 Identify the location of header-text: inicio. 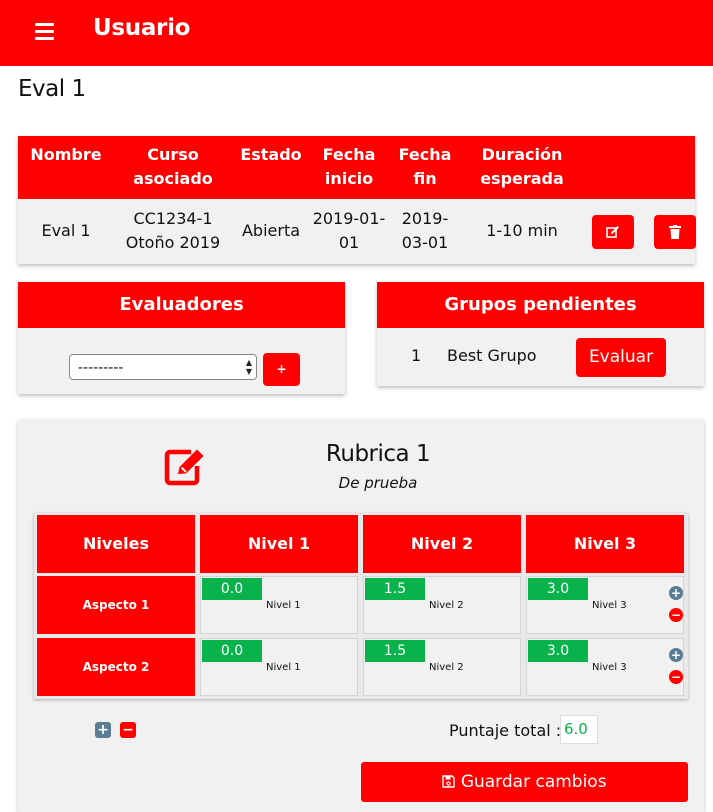
(349, 178).